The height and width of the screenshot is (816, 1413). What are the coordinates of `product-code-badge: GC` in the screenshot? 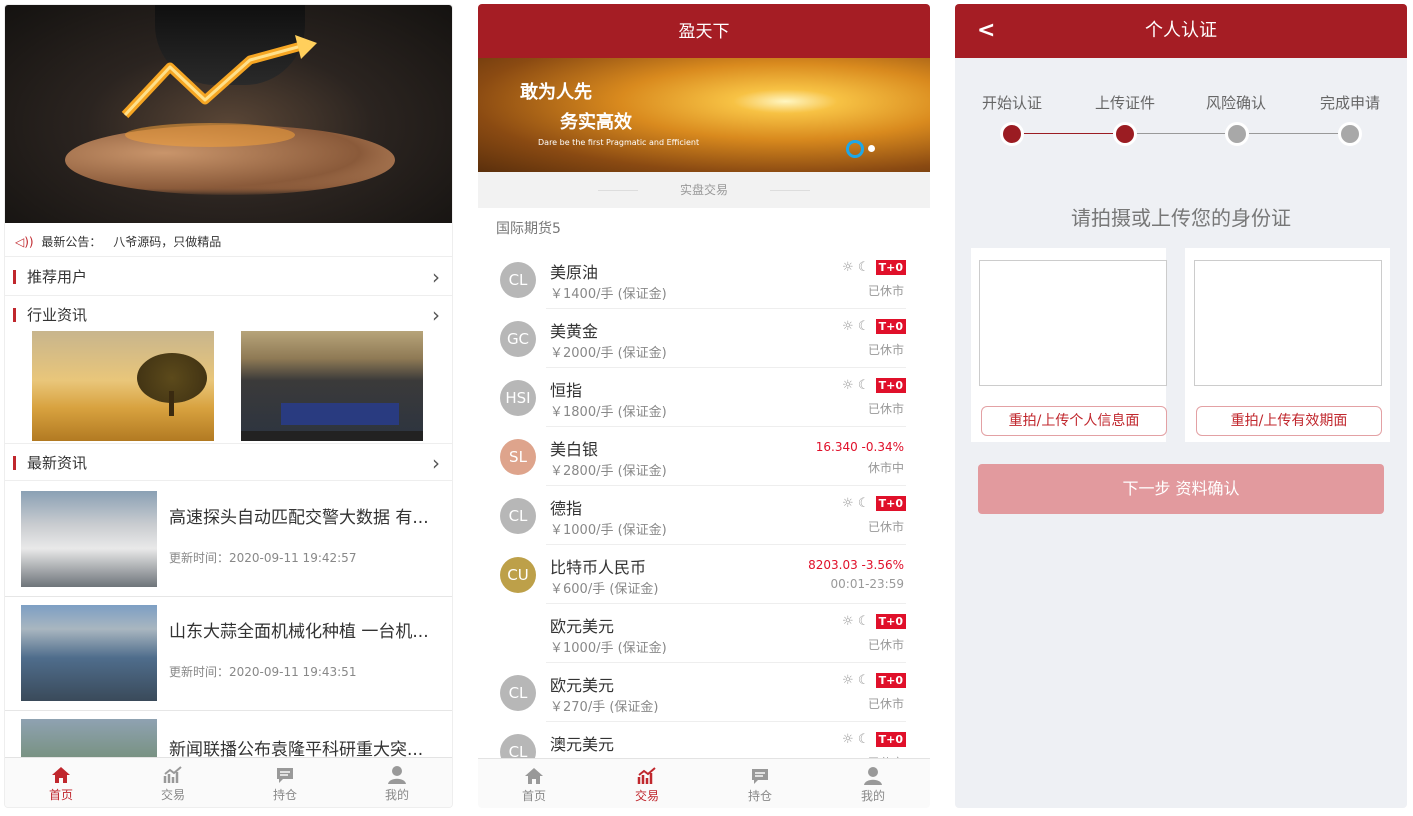 It's located at (518, 339).